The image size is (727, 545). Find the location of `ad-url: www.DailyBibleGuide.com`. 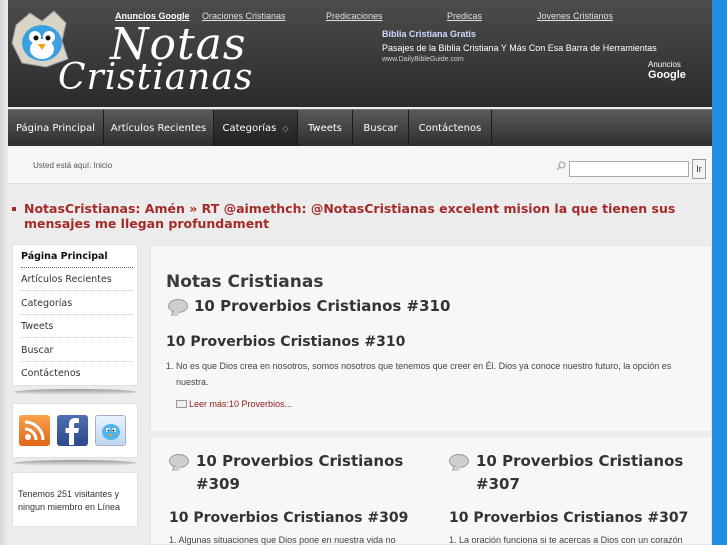

ad-url: www.DailyBibleGuide.com is located at coordinates (423, 59).